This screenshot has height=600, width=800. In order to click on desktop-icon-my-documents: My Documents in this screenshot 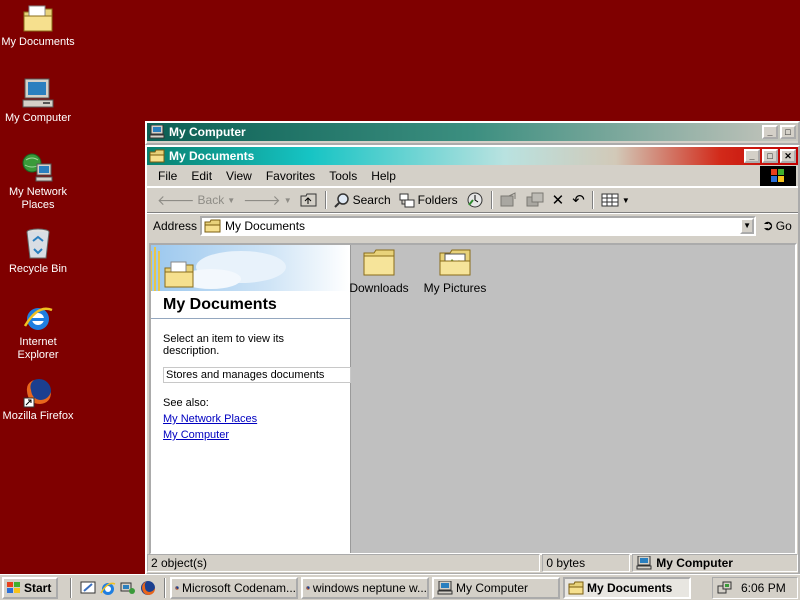, I will do `click(38, 26)`.